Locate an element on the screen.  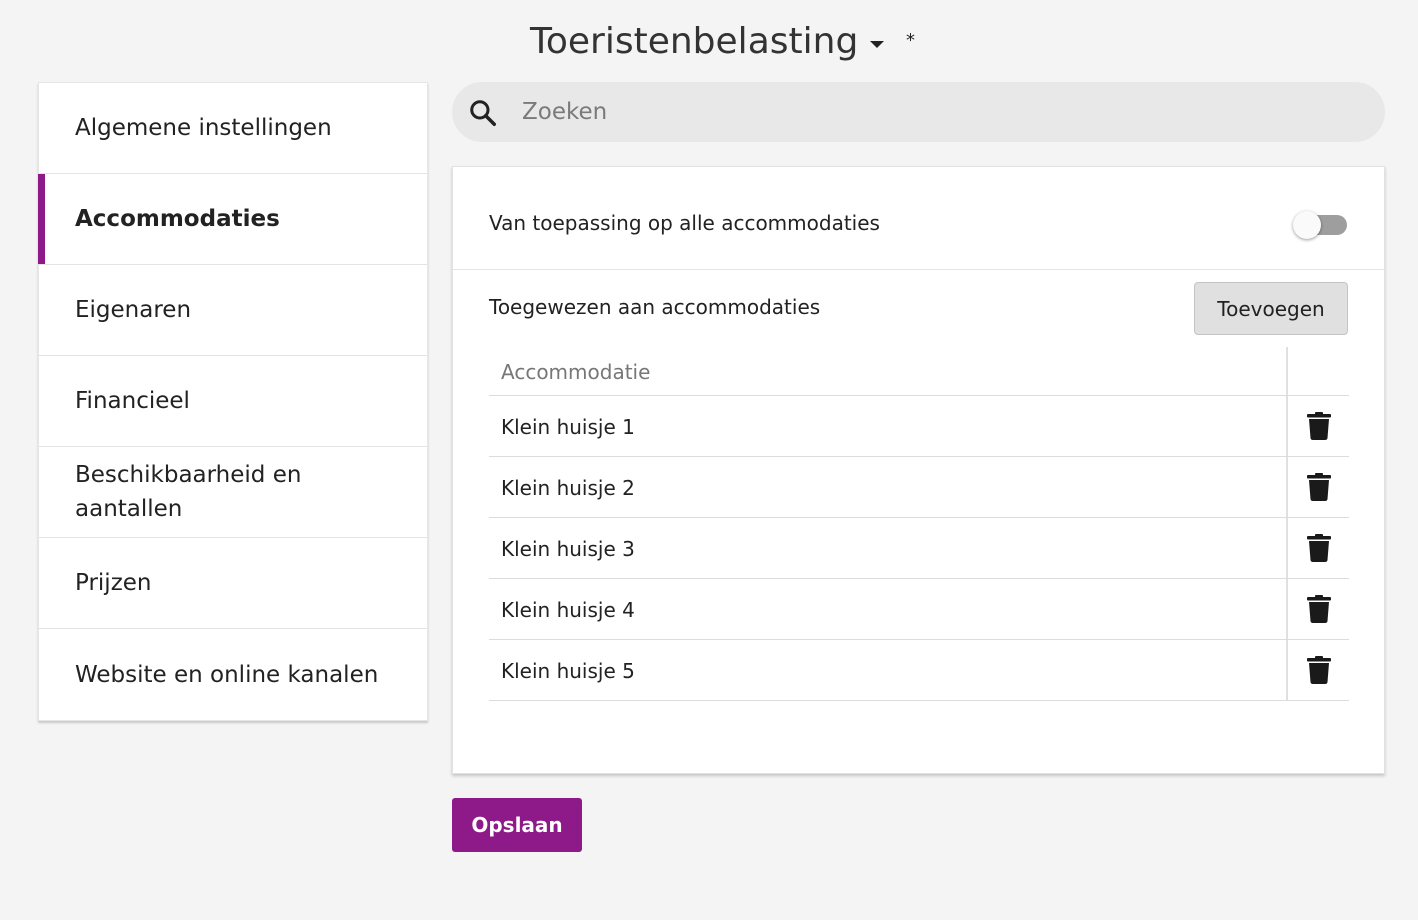
accommodation-name: Klein huisje 2 is located at coordinates (568, 488).